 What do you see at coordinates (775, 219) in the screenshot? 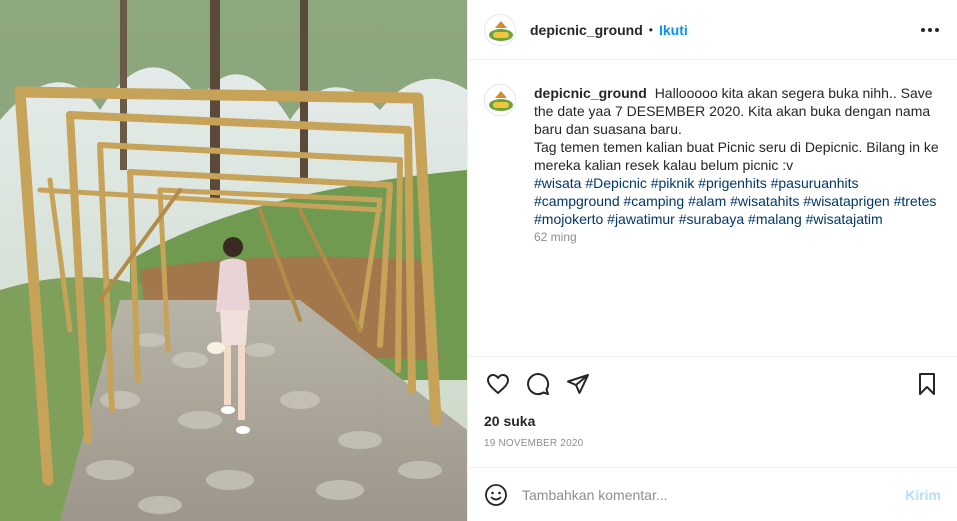
I see `hashtag: #malang` at bounding box center [775, 219].